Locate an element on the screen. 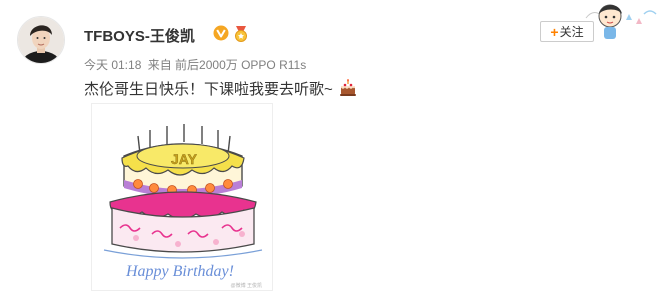  follow-button: + 关注 is located at coordinates (567, 31).